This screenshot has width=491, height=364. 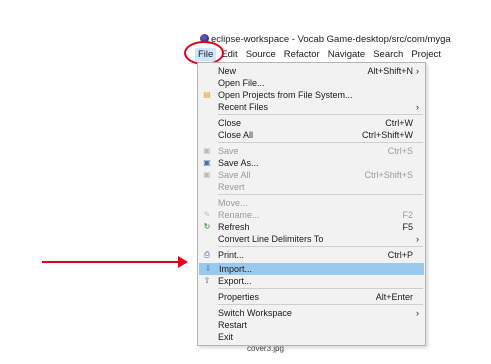 I want to click on menu-item-shortcut: Alt+Shift+N, so click(x=390, y=71).